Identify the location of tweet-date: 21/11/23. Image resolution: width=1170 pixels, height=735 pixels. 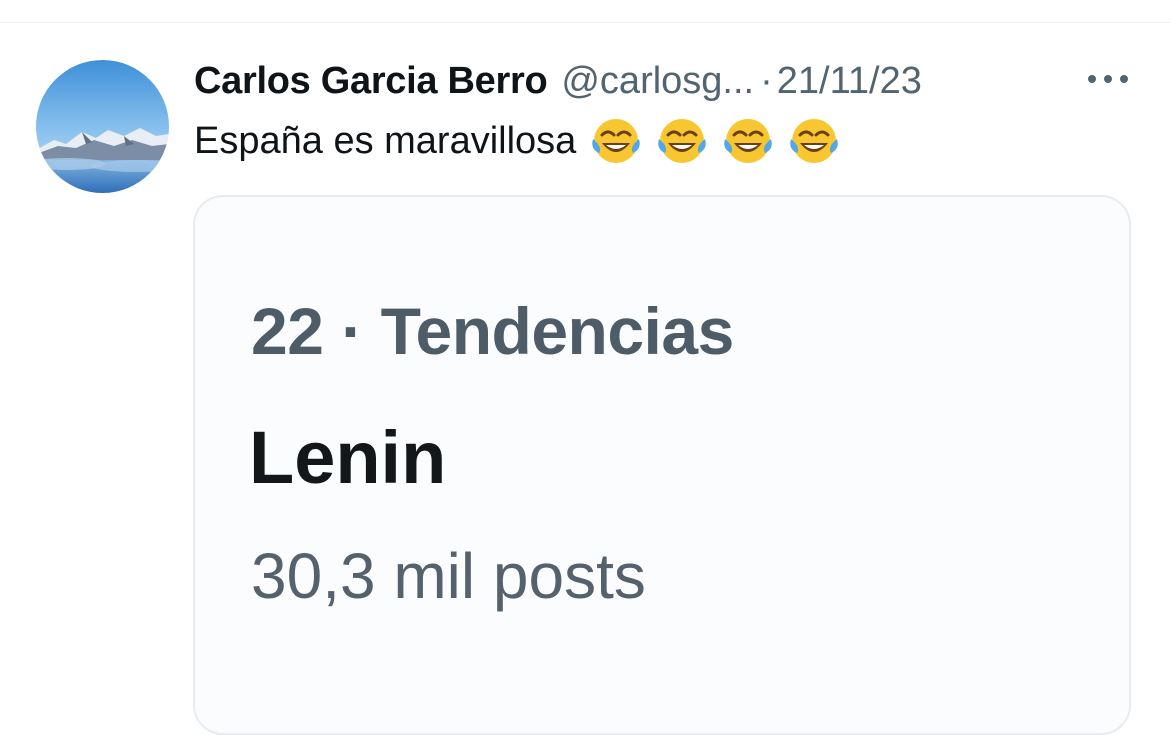
(849, 81).